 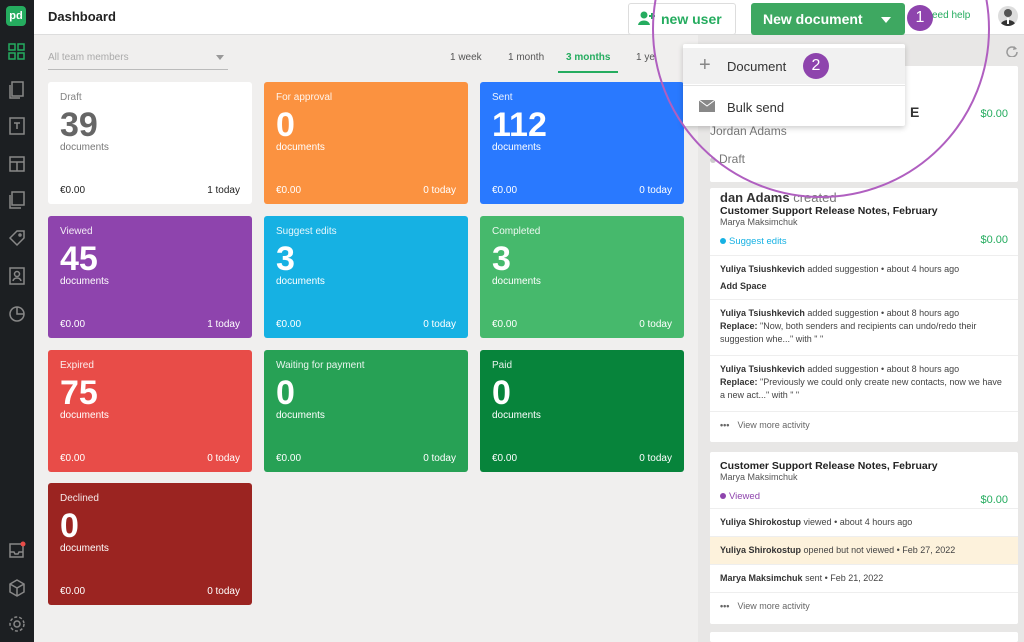 I want to click on status-card-declined: Declined 0 documents €0.00 0 today, so click(x=150, y=544).